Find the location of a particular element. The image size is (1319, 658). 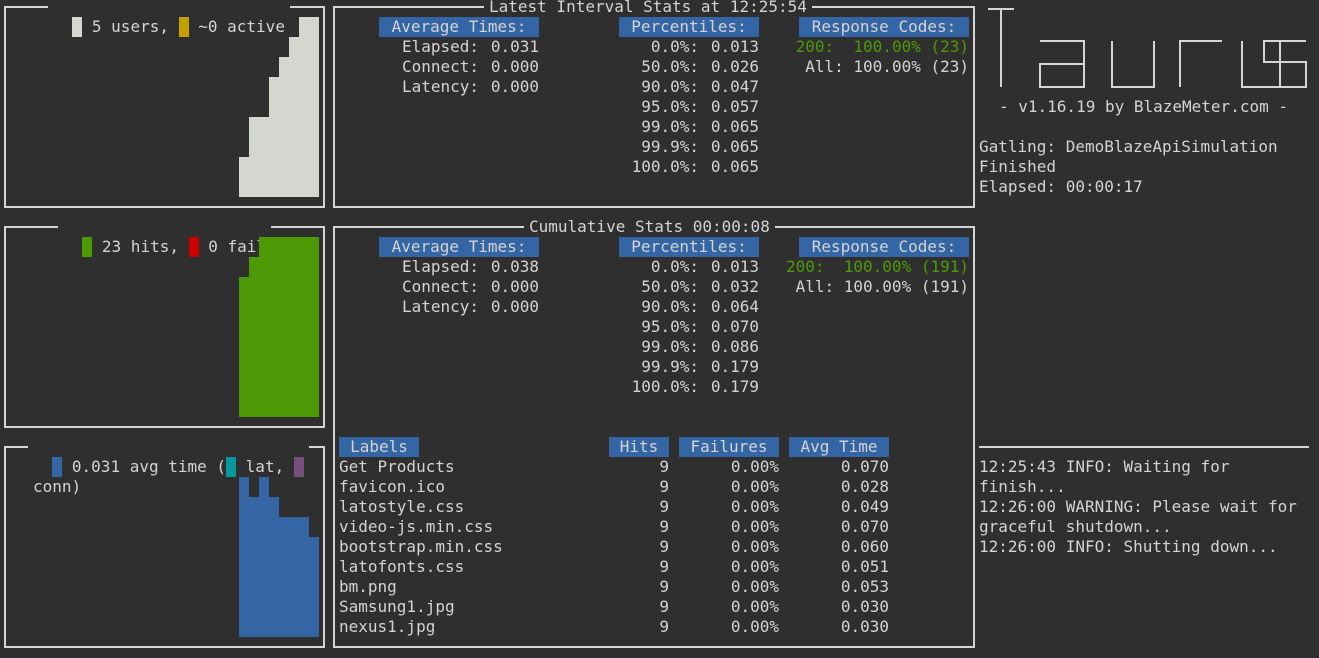

cumulative-rc-code: 200: is located at coordinates (805, 266).